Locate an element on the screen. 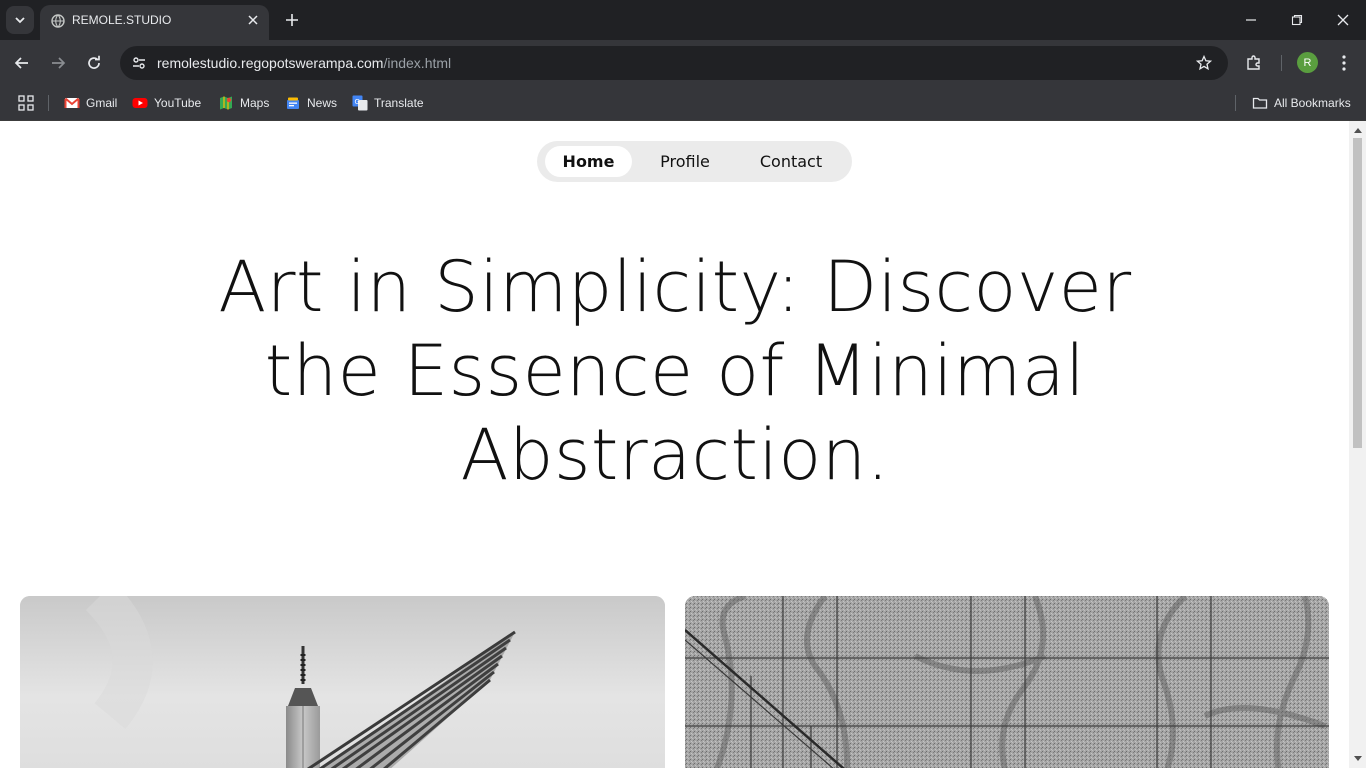 This screenshot has width=1366, height=768. back-button is located at coordinates (22, 63).